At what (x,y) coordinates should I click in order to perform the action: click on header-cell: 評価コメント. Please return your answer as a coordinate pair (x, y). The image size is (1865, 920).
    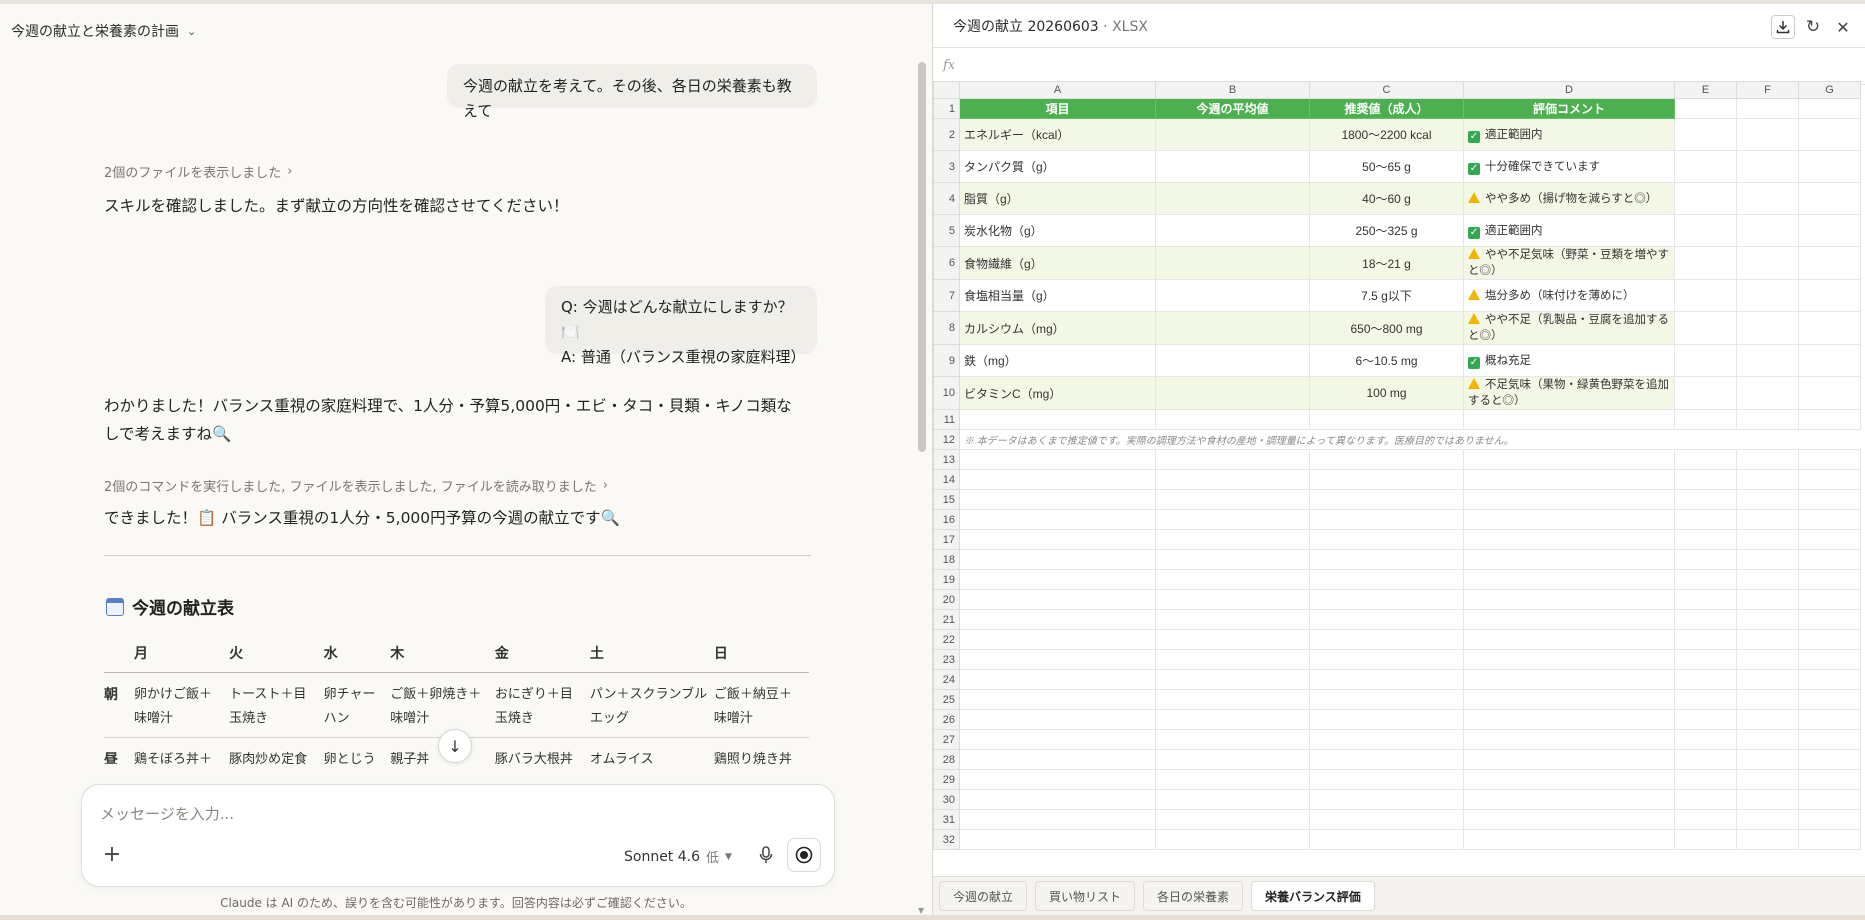
    Looking at the image, I should click on (1569, 108).